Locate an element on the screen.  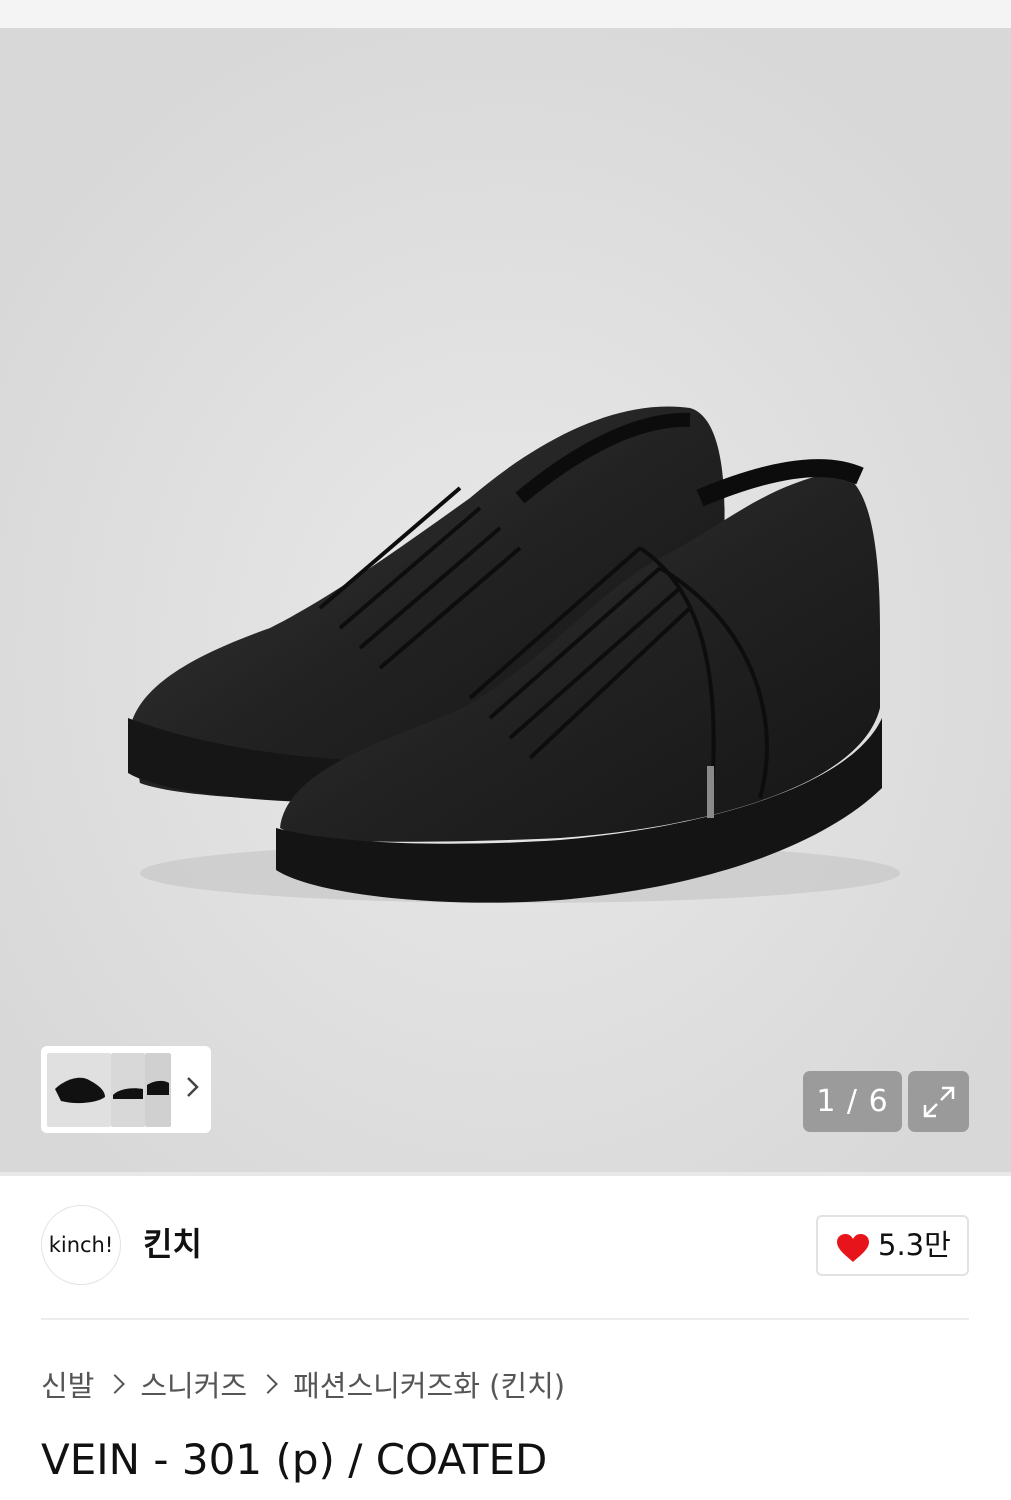
section-divider is located at coordinates (505, 1319).